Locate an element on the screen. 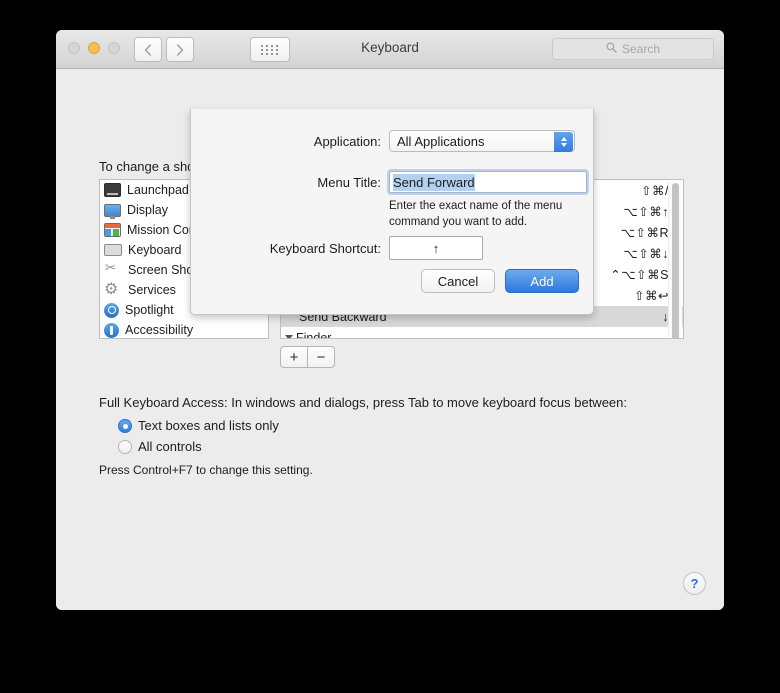  shortcut-keys: ⌃⌥⇧⌘S is located at coordinates (639, 275).